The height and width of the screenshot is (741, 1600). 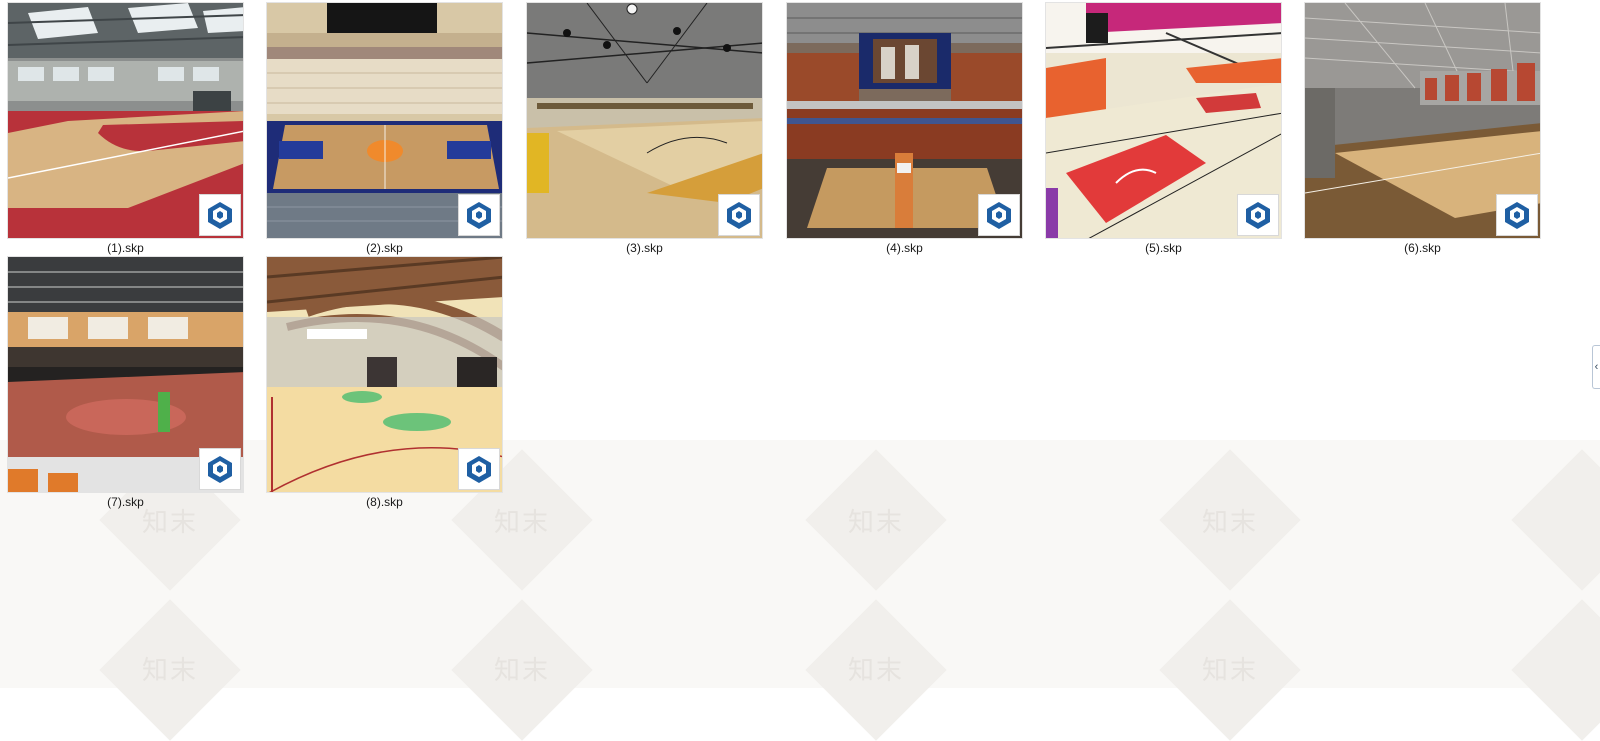 What do you see at coordinates (125, 248) in the screenshot?
I see `file-name: (1).skp` at bounding box center [125, 248].